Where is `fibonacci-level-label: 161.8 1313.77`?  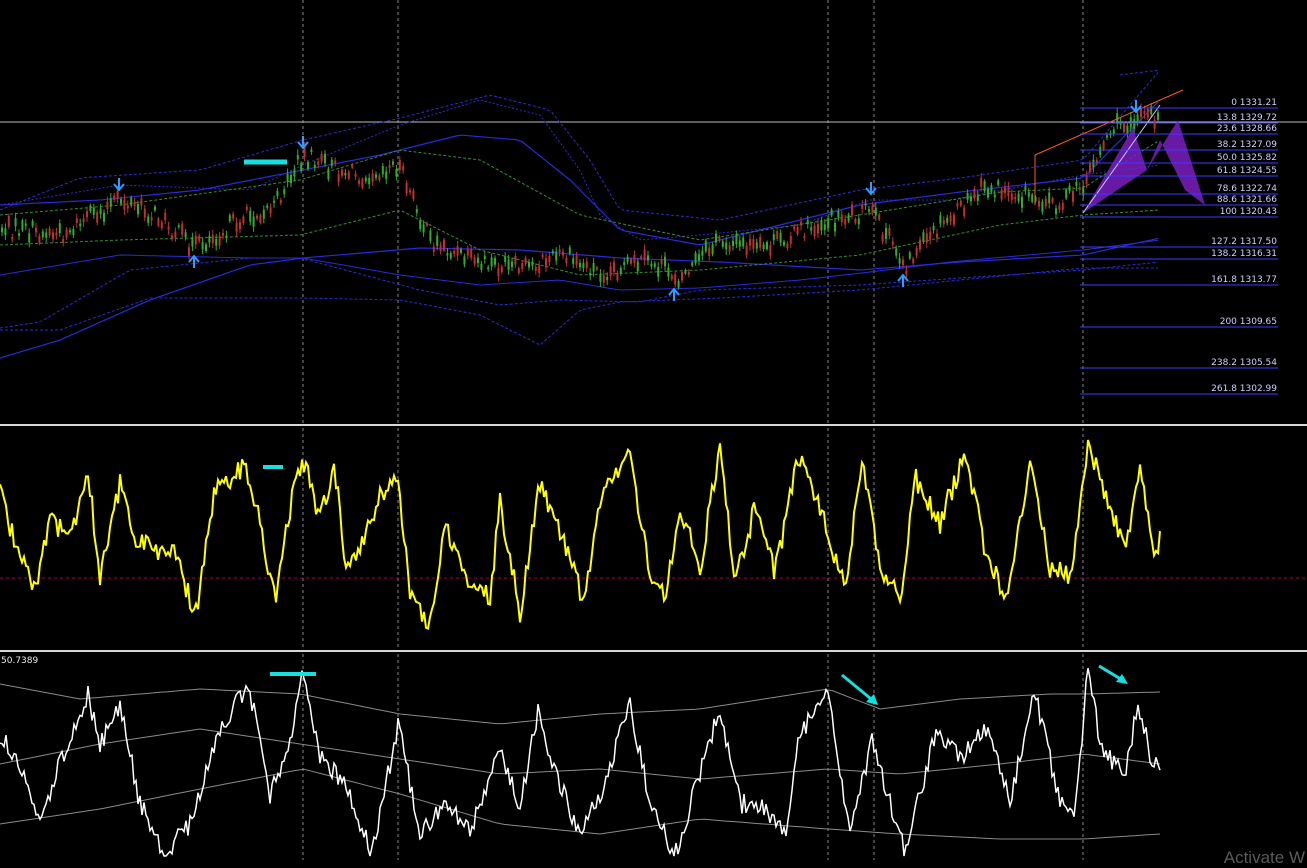 fibonacci-level-label: 161.8 1313.77 is located at coordinates (1244, 280).